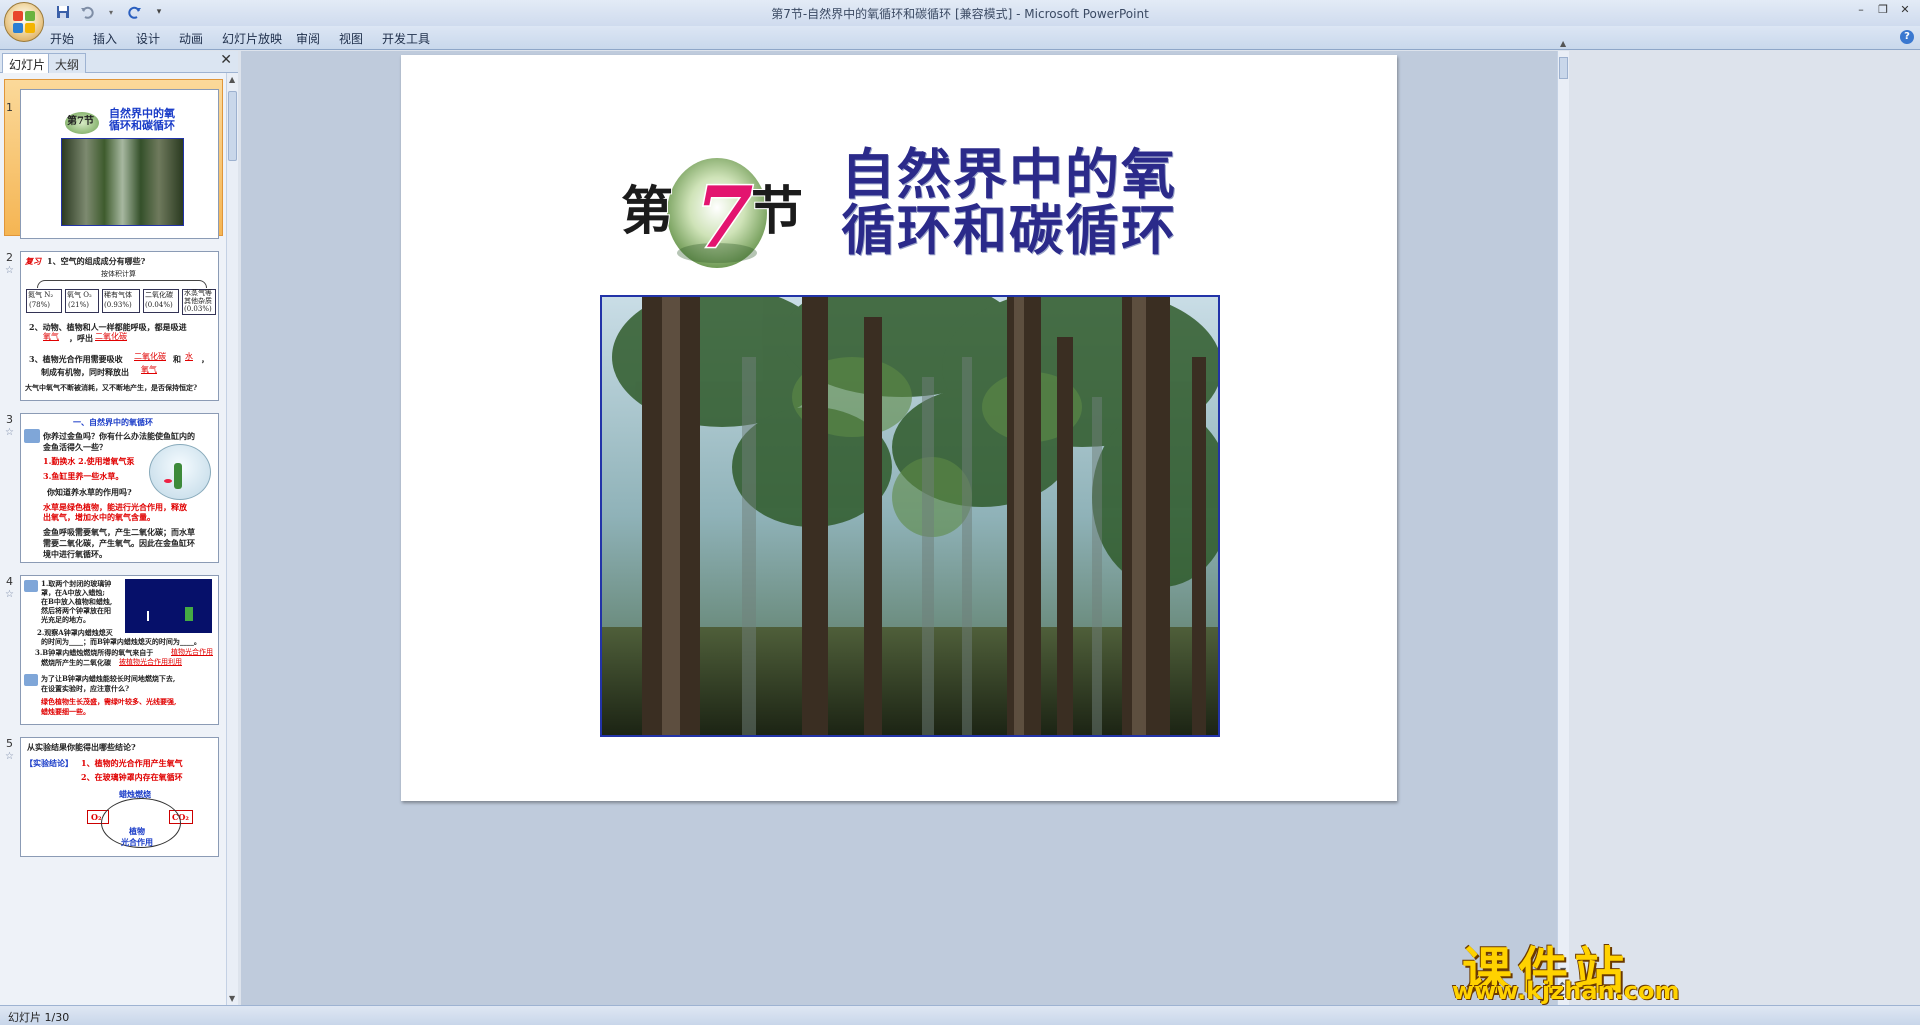 This screenshot has width=1920, height=1025. Describe the element at coordinates (1907, 37) in the screenshot. I see `help-icon: ?` at that location.